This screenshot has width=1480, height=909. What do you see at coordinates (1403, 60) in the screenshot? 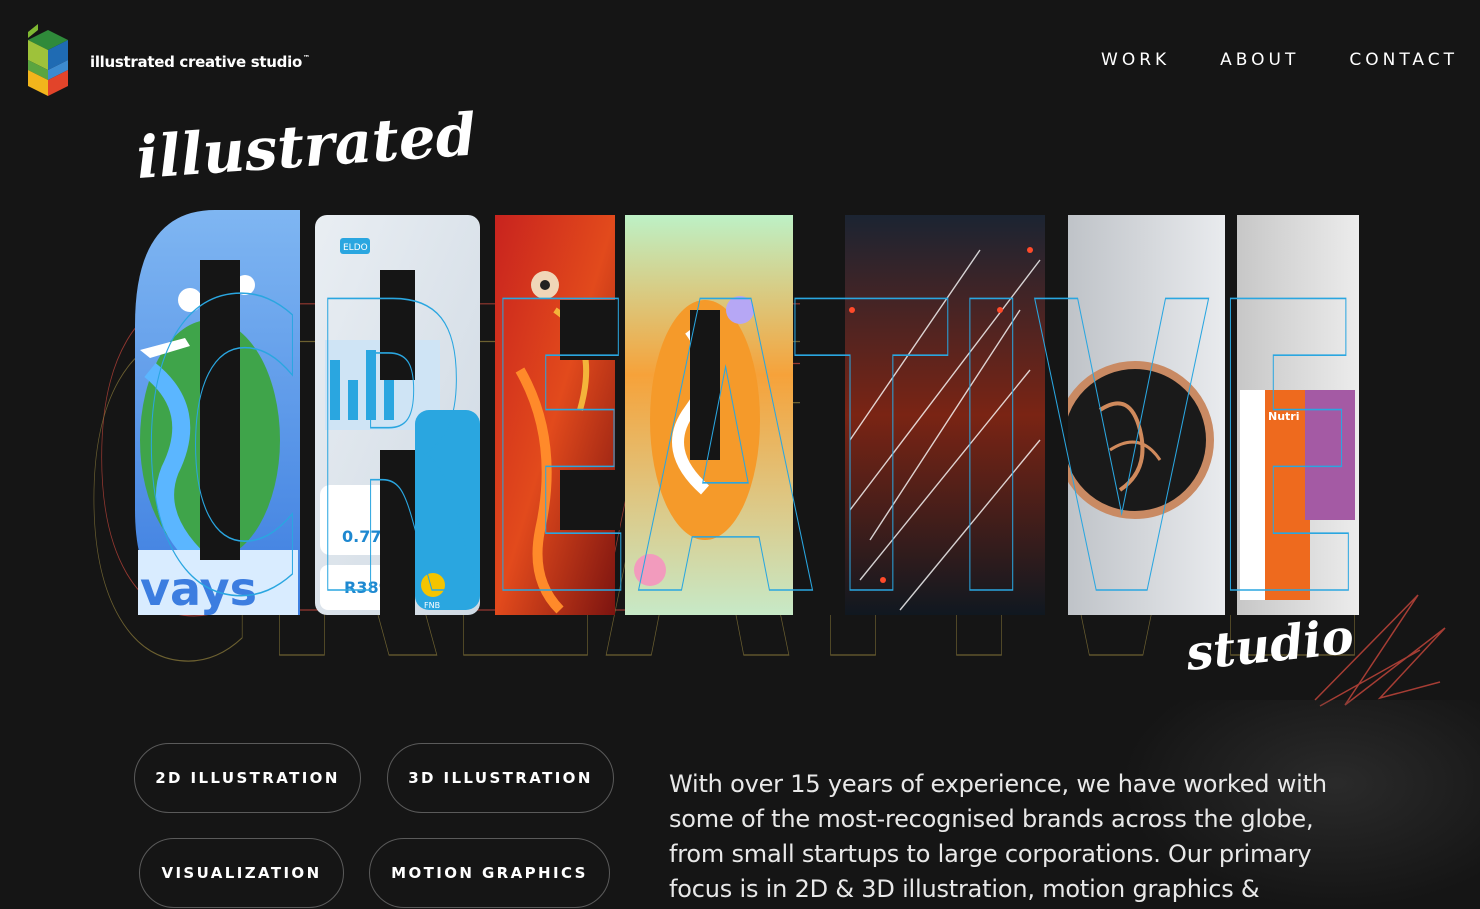
I see `nav-contact-link: CONTACT` at bounding box center [1403, 60].